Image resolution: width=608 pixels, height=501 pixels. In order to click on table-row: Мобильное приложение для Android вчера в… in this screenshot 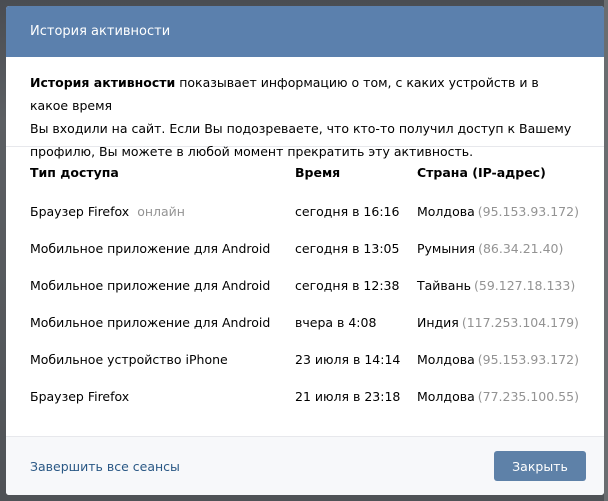, I will do `click(305, 322)`.